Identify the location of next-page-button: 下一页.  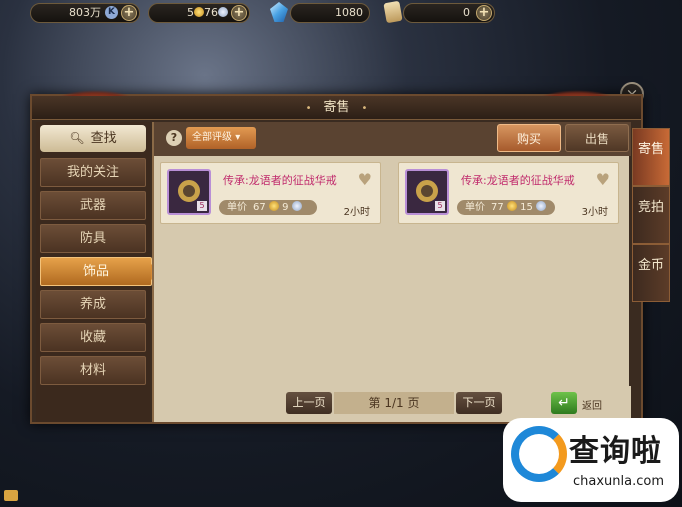
(479, 403).